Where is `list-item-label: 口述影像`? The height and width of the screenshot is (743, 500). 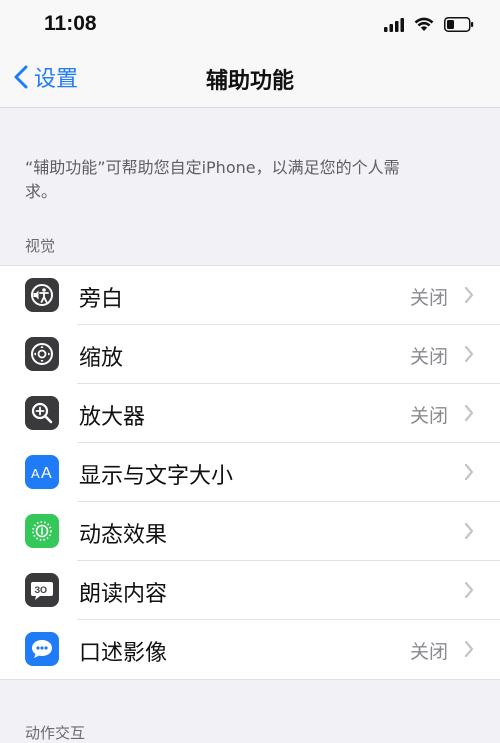
list-item-label: 口述影像 is located at coordinates (123, 653).